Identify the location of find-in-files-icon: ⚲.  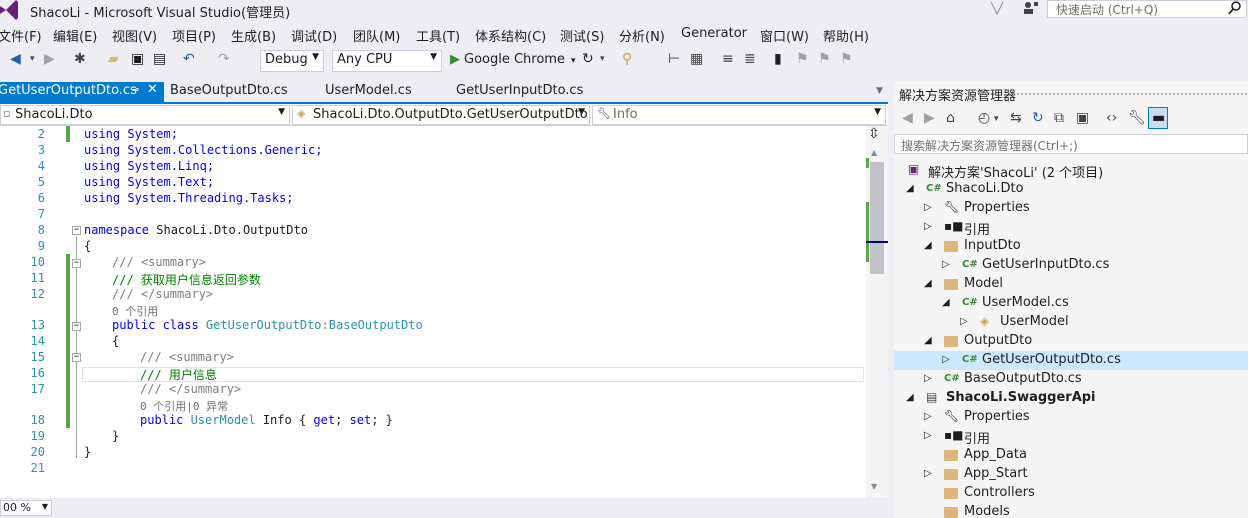
(627, 59).